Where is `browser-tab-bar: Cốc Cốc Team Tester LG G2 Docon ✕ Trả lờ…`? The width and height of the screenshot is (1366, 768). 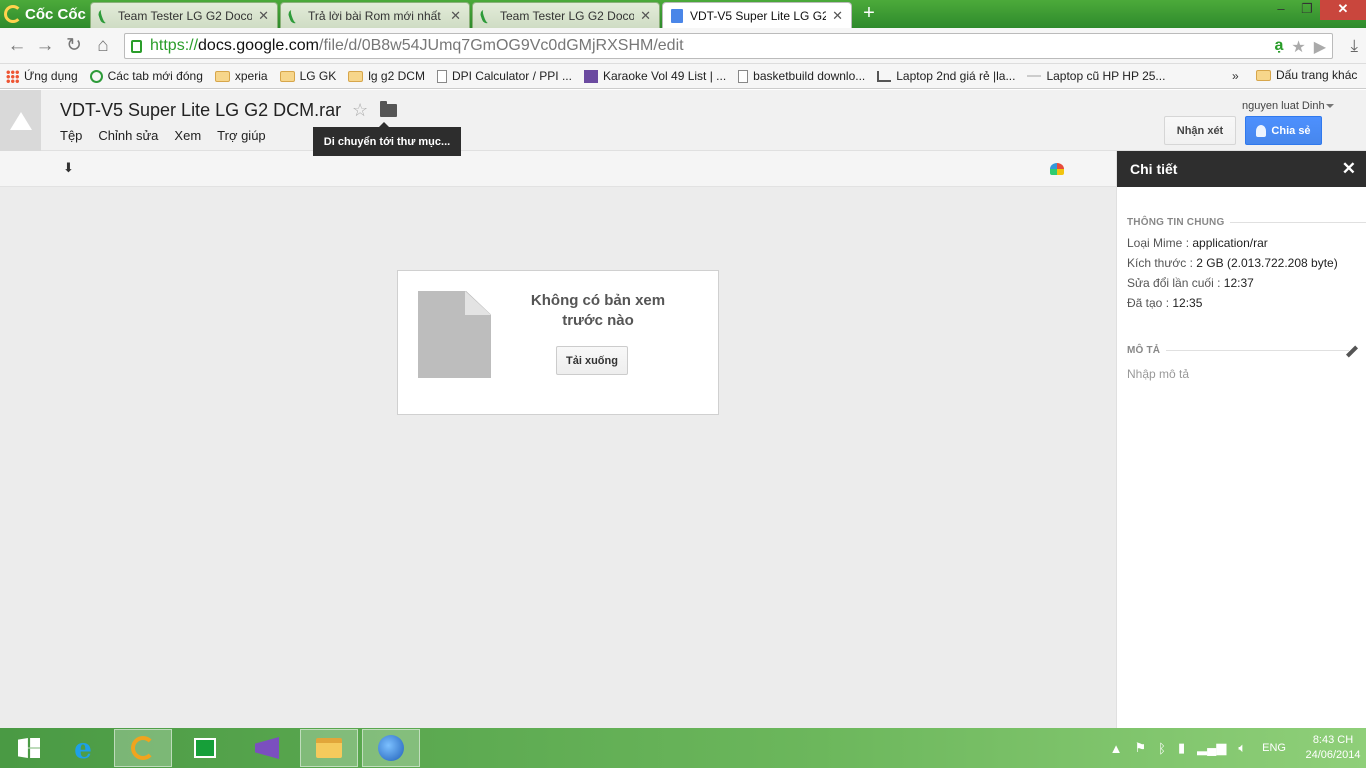
browser-tab-bar: Cốc Cốc Team Tester LG G2 Docon ✕ Trả lờ… is located at coordinates (683, 14).